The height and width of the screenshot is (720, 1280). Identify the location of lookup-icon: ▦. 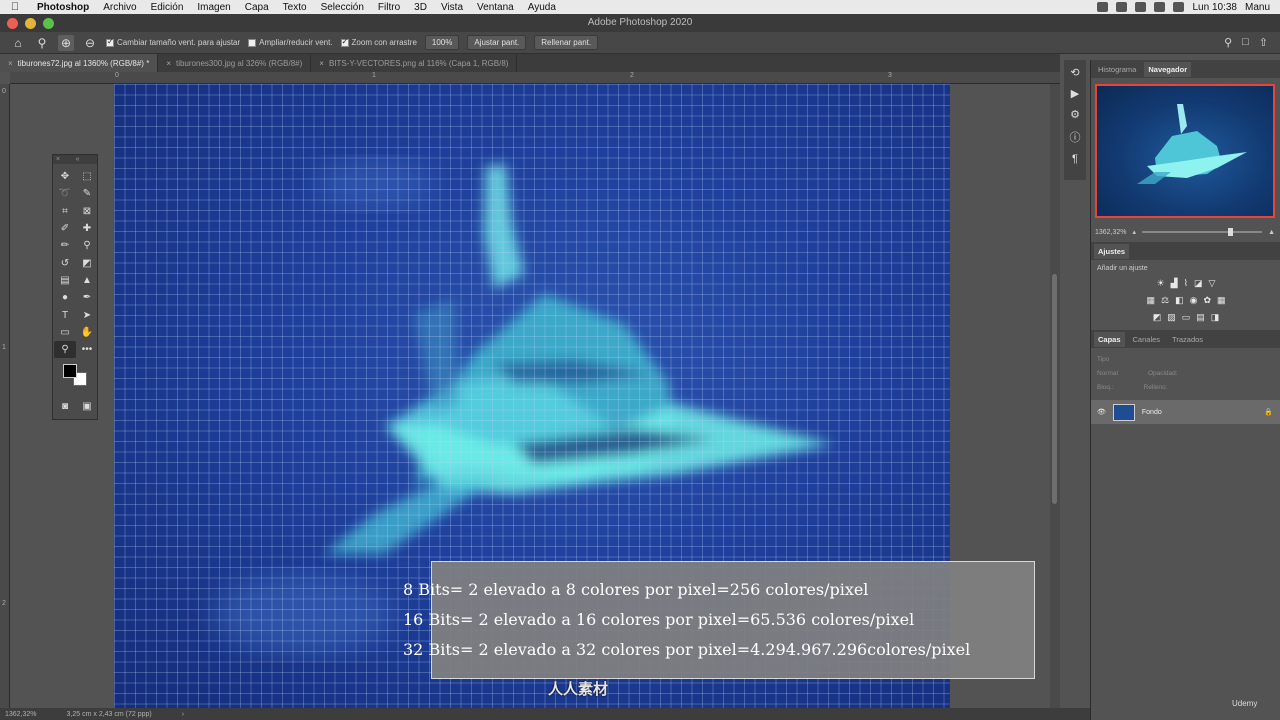
(1221, 300).